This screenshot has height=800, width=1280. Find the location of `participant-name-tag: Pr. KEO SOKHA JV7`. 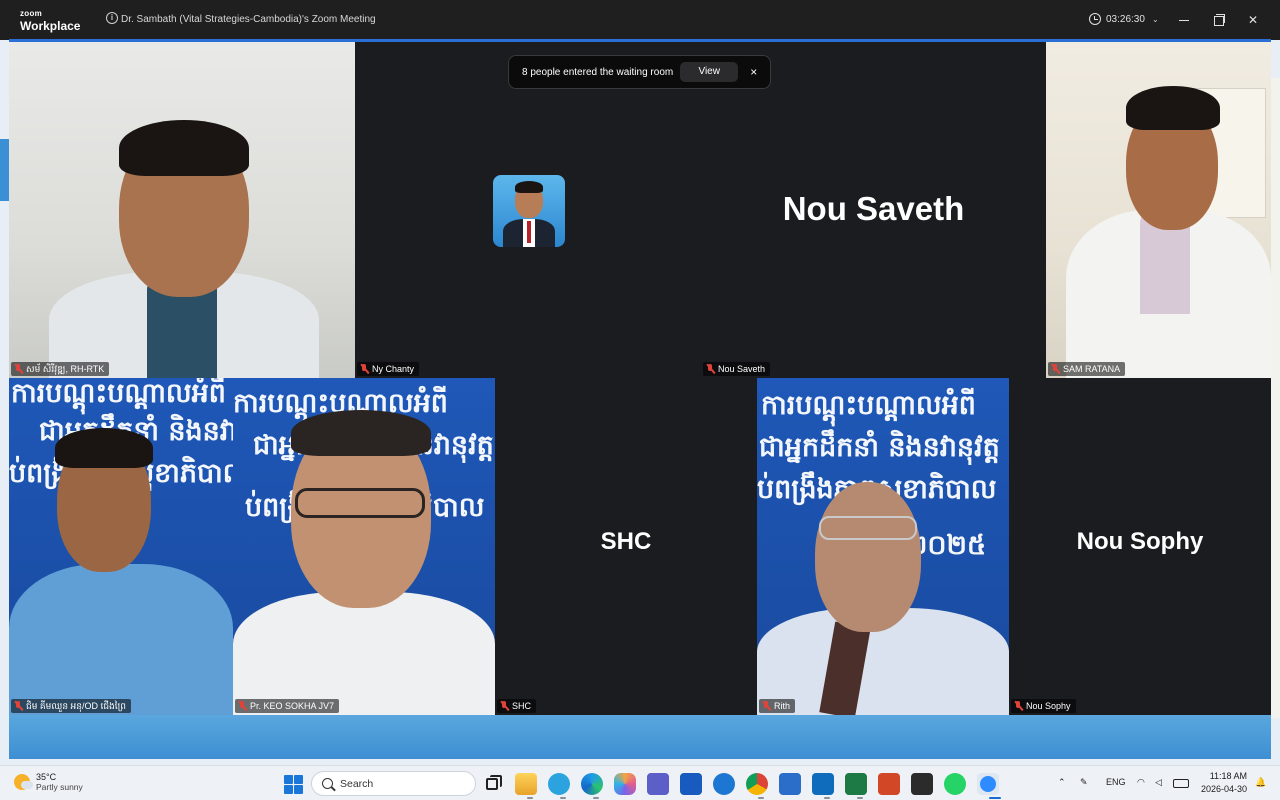

participant-name-tag: Pr. KEO SOKHA JV7 is located at coordinates (287, 706).